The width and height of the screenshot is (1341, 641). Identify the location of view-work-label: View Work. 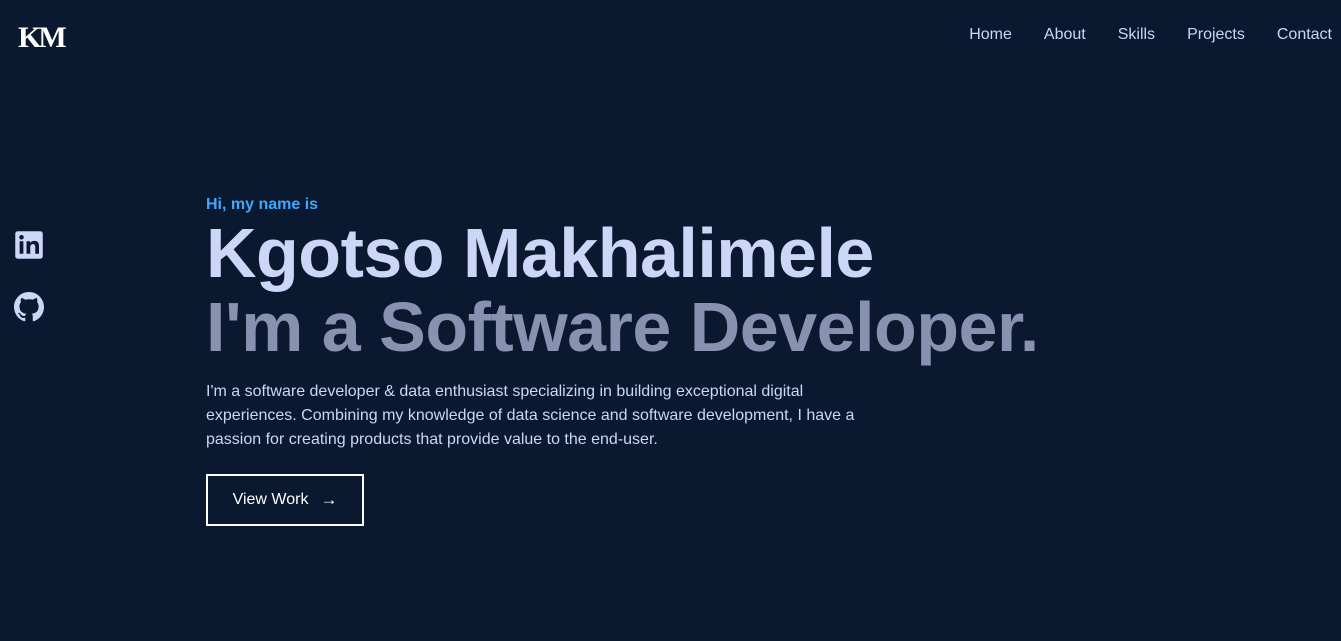
(270, 499).